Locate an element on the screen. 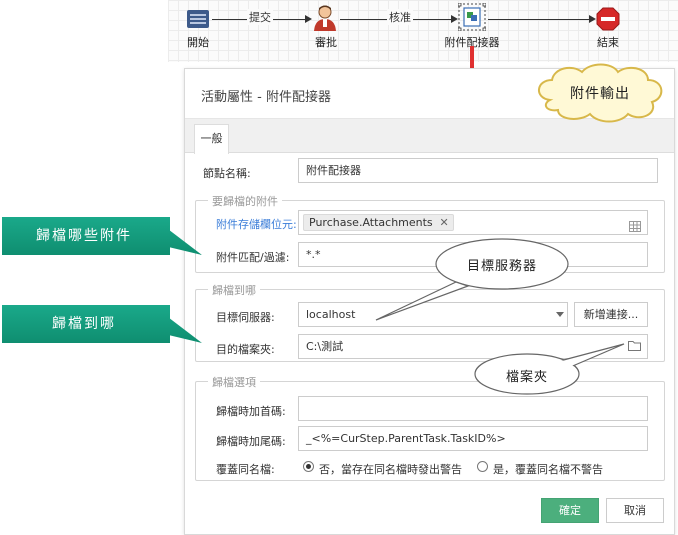 Image resolution: width=678 pixels, height=535 pixels. flow-edge-end-line is located at coordinates (540, 19).